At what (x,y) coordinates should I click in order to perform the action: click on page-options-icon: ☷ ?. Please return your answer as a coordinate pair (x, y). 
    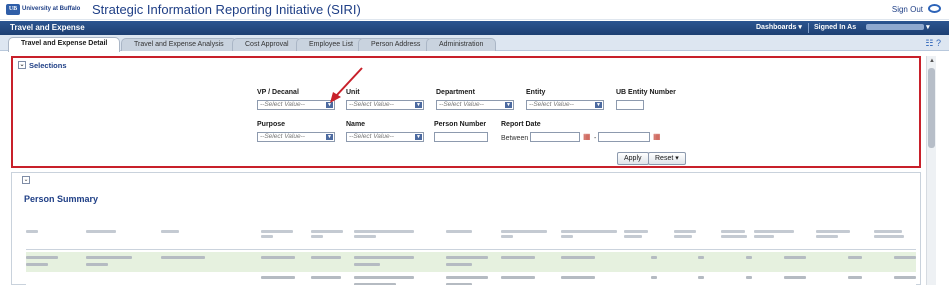
    Looking at the image, I should click on (933, 43).